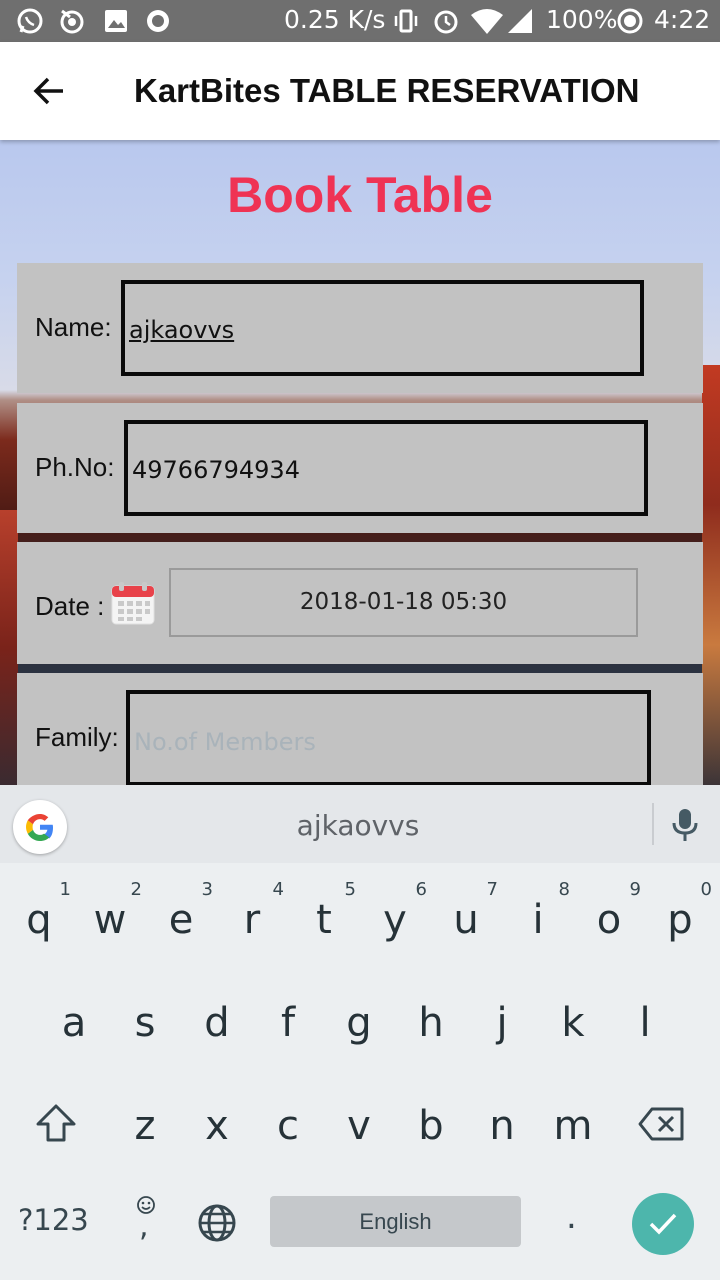  What do you see at coordinates (73, 327) in the screenshot?
I see `name-label: Name:` at bounding box center [73, 327].